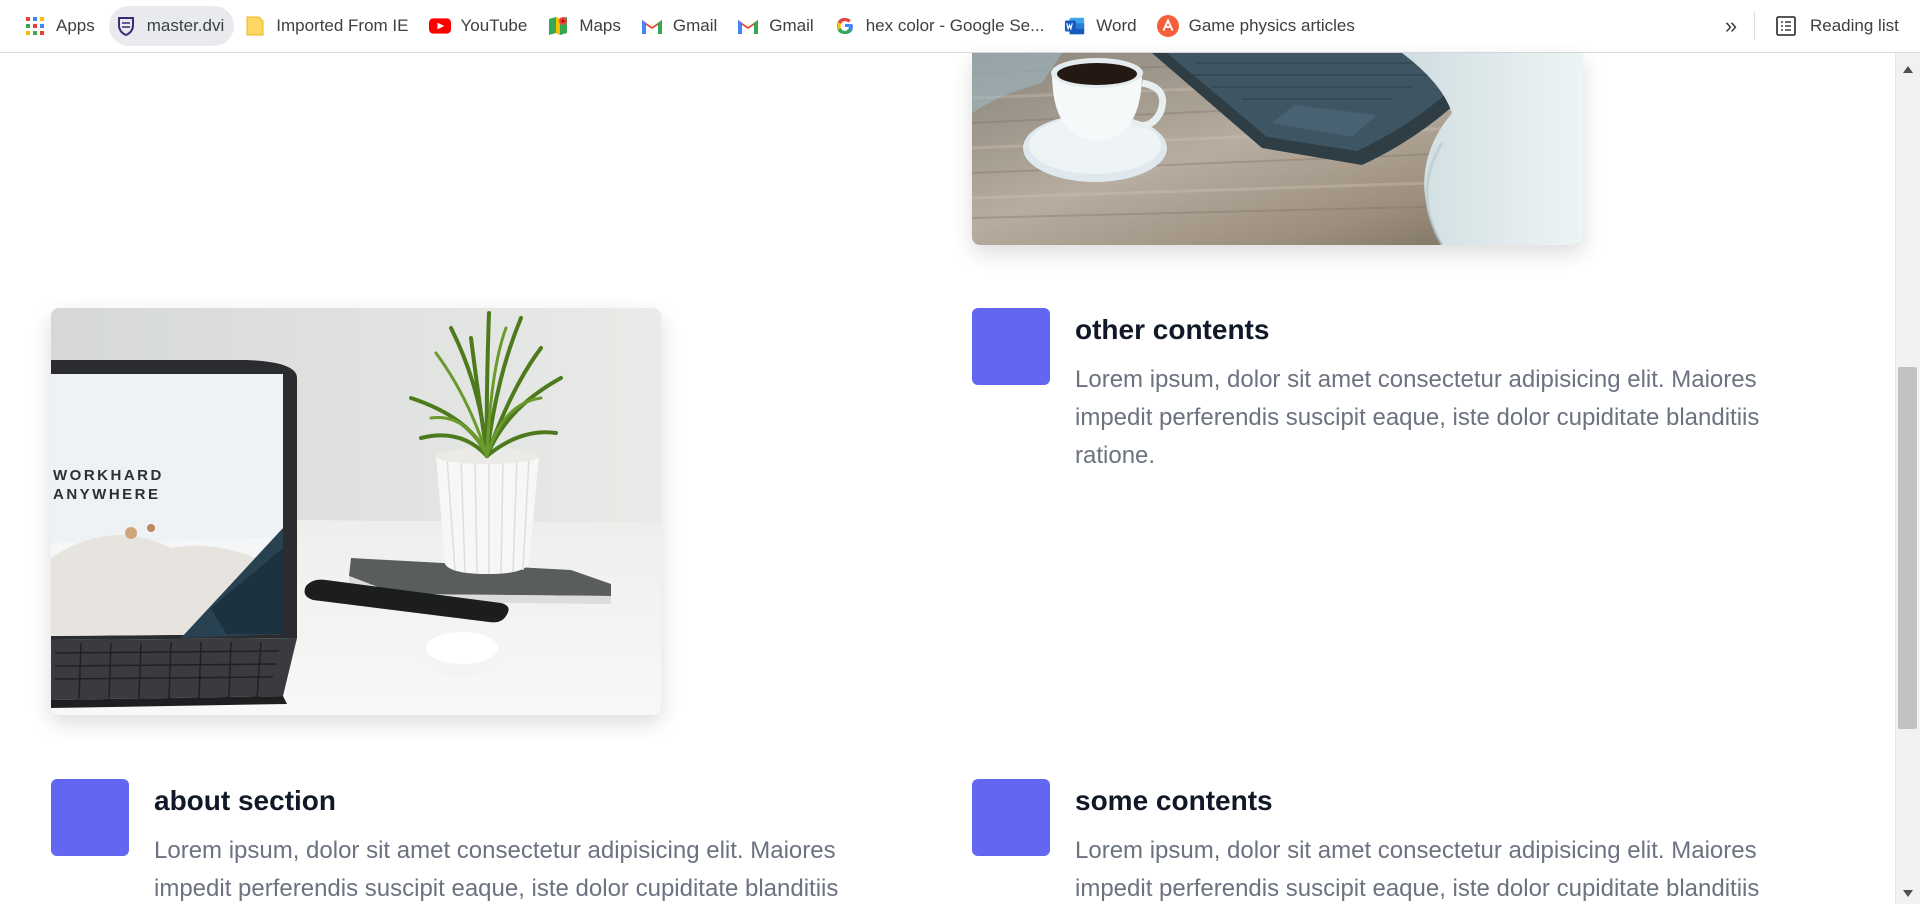 The image size is (1920, 904). Describe the element at coordinates (1075, 26) in the screenshot. I see `word-icon` at that location.